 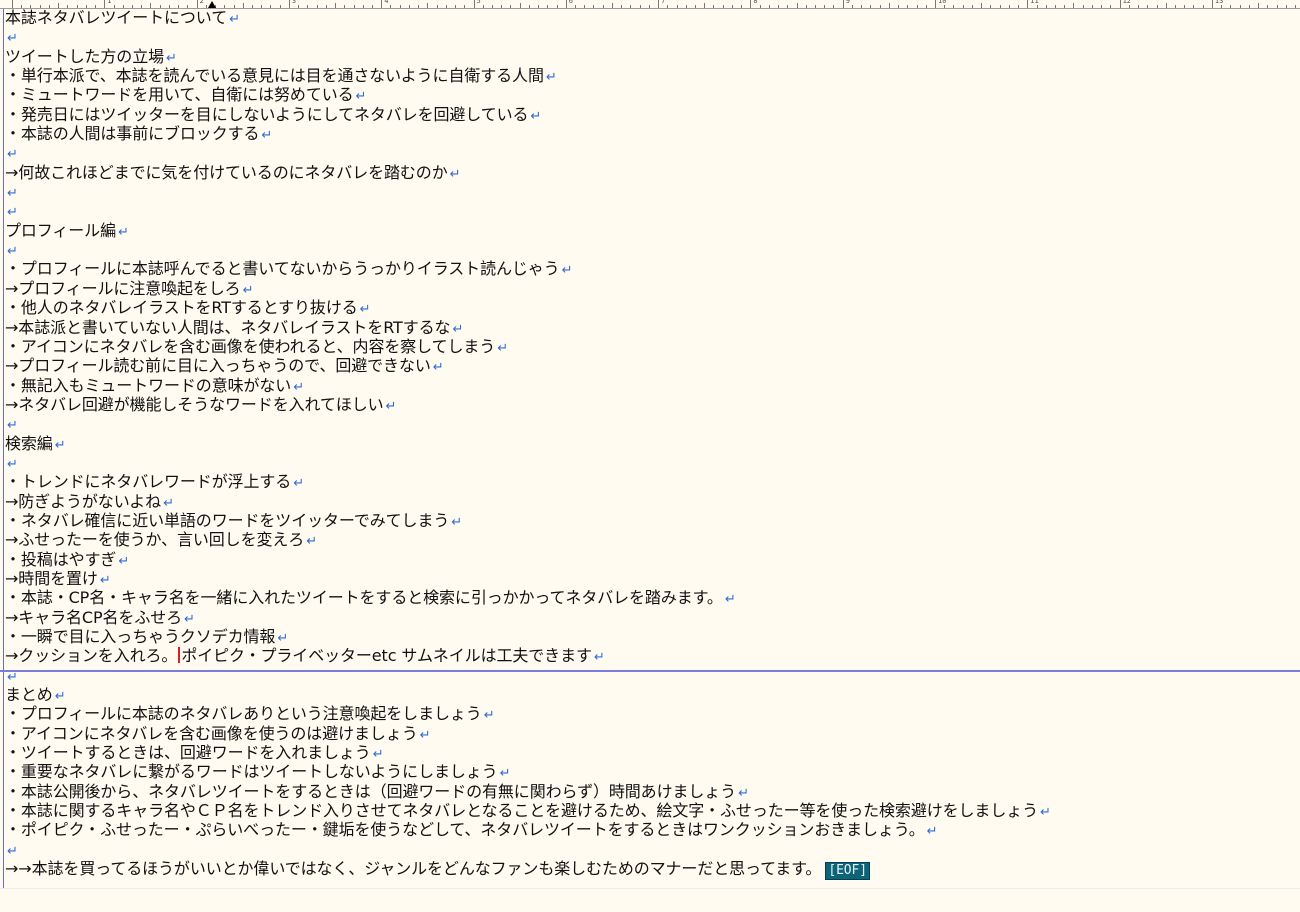 What do you see at coordinates (83, 501) in the screenshot?
I see `line-text: →防ぎようがないよね` at bounding box center [83, 501].